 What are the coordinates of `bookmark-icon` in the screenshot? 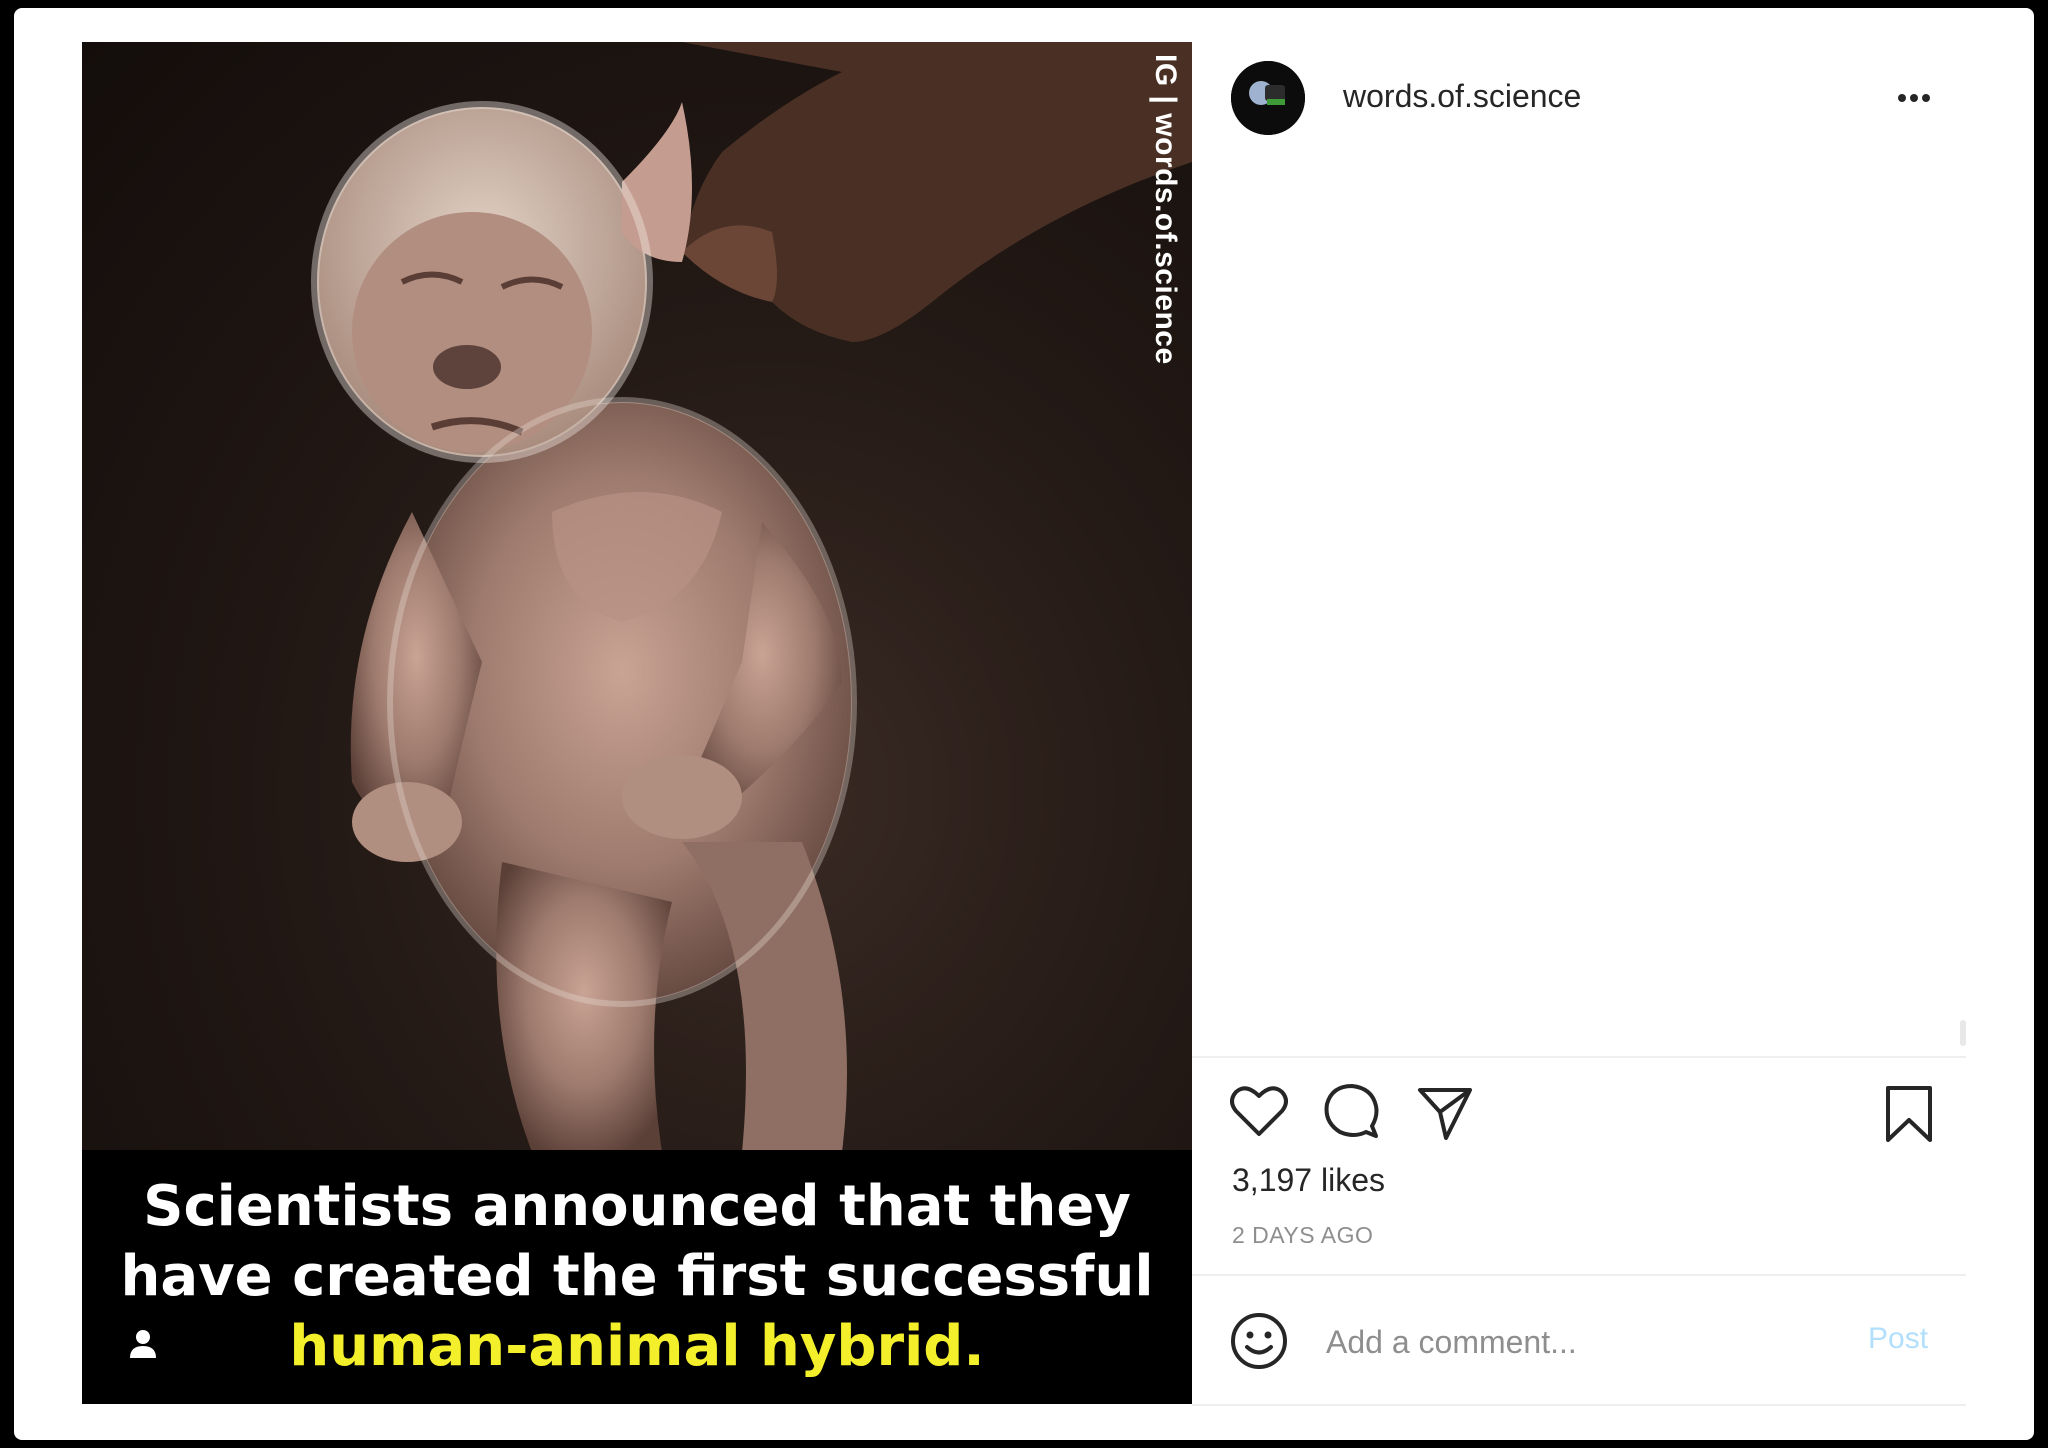 It's located at (1909, 1114).